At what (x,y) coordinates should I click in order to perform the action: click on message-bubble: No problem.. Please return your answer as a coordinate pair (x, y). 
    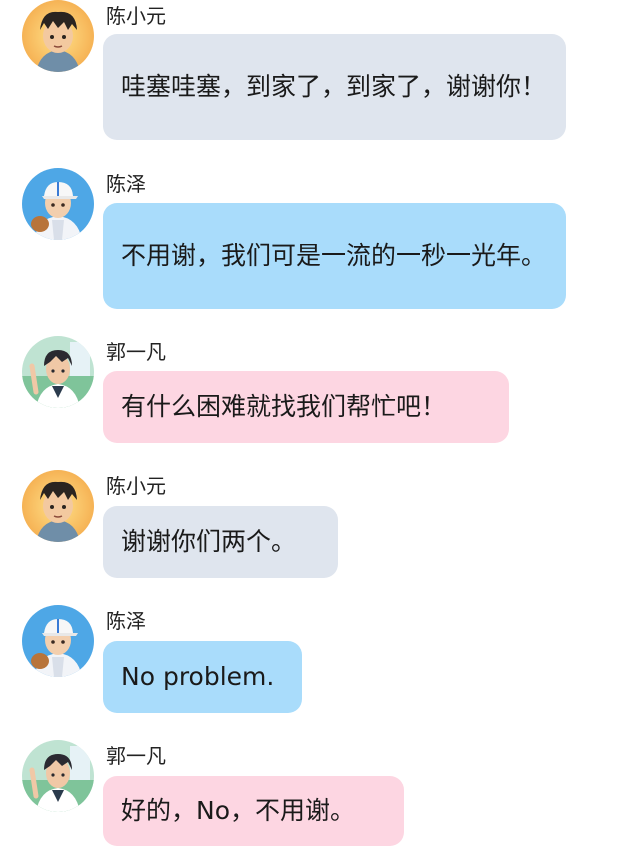
    Looking at the image, I should click on (202, 677).